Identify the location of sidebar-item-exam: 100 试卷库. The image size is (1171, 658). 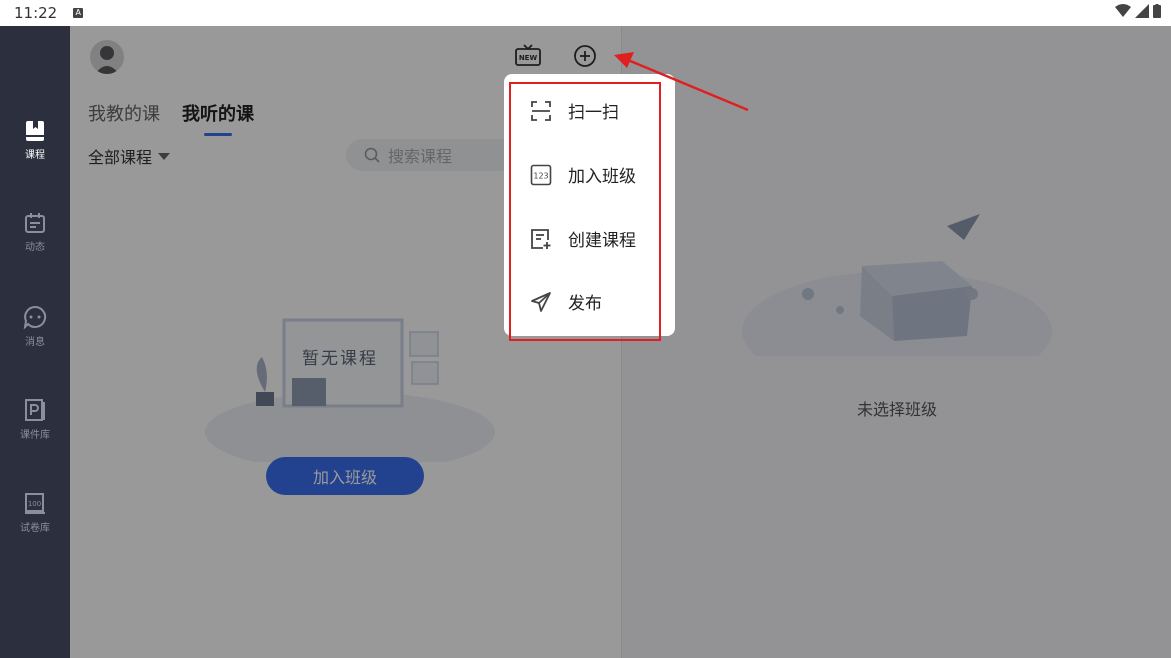
(35, 512).